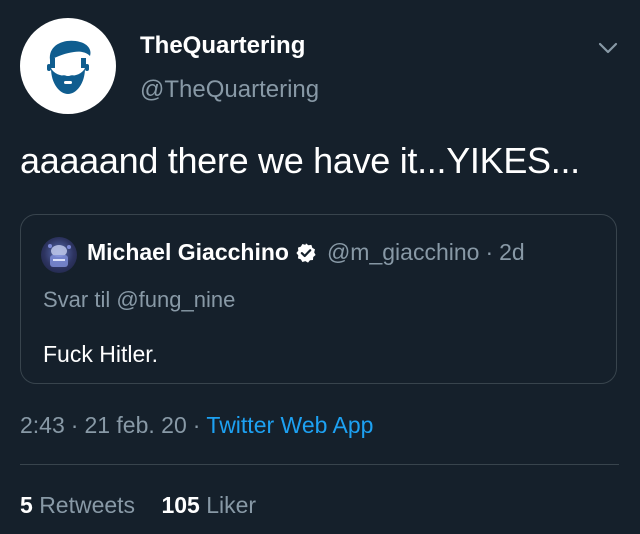  I want to click on quoted-avatar-graphic-icon, so click(59, 255).